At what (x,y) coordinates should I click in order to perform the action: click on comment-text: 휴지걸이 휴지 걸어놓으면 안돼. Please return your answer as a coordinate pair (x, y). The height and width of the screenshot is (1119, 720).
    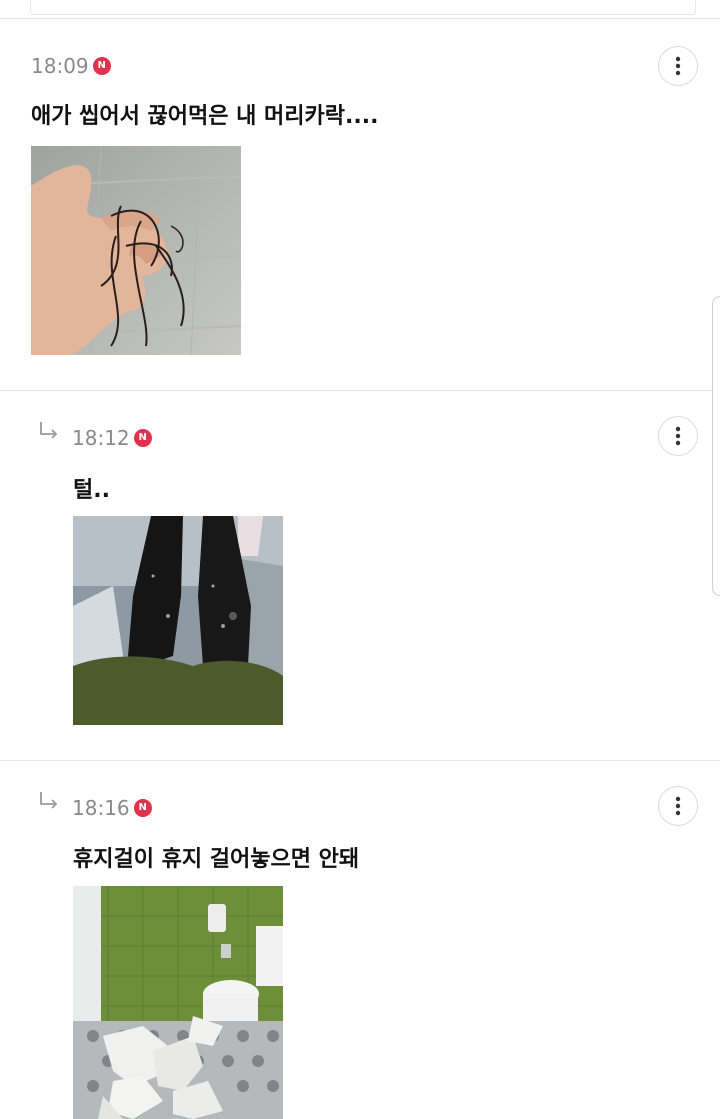
    Looking at the image, I should click on (216, 859).